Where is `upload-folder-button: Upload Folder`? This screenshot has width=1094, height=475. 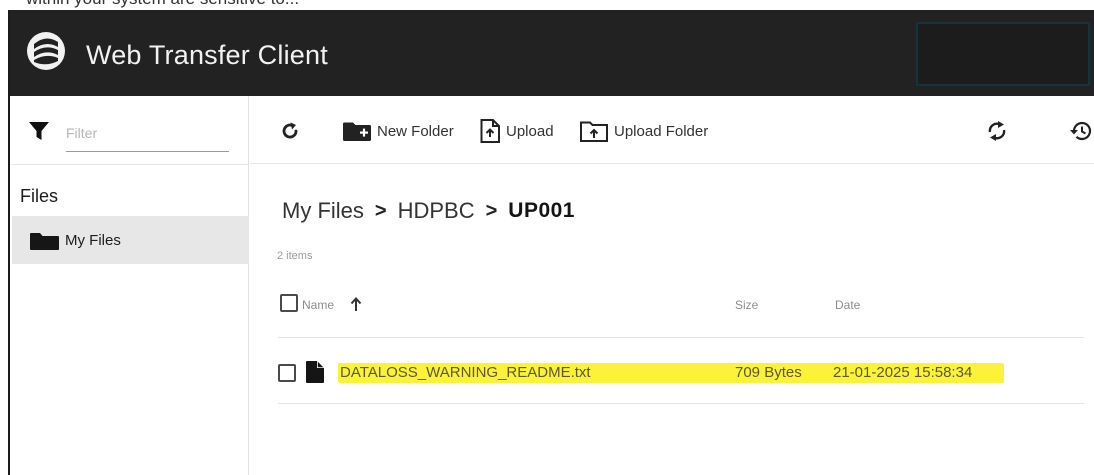 upload-folder-button: Upload Folder is located at coordinates (644, 131).